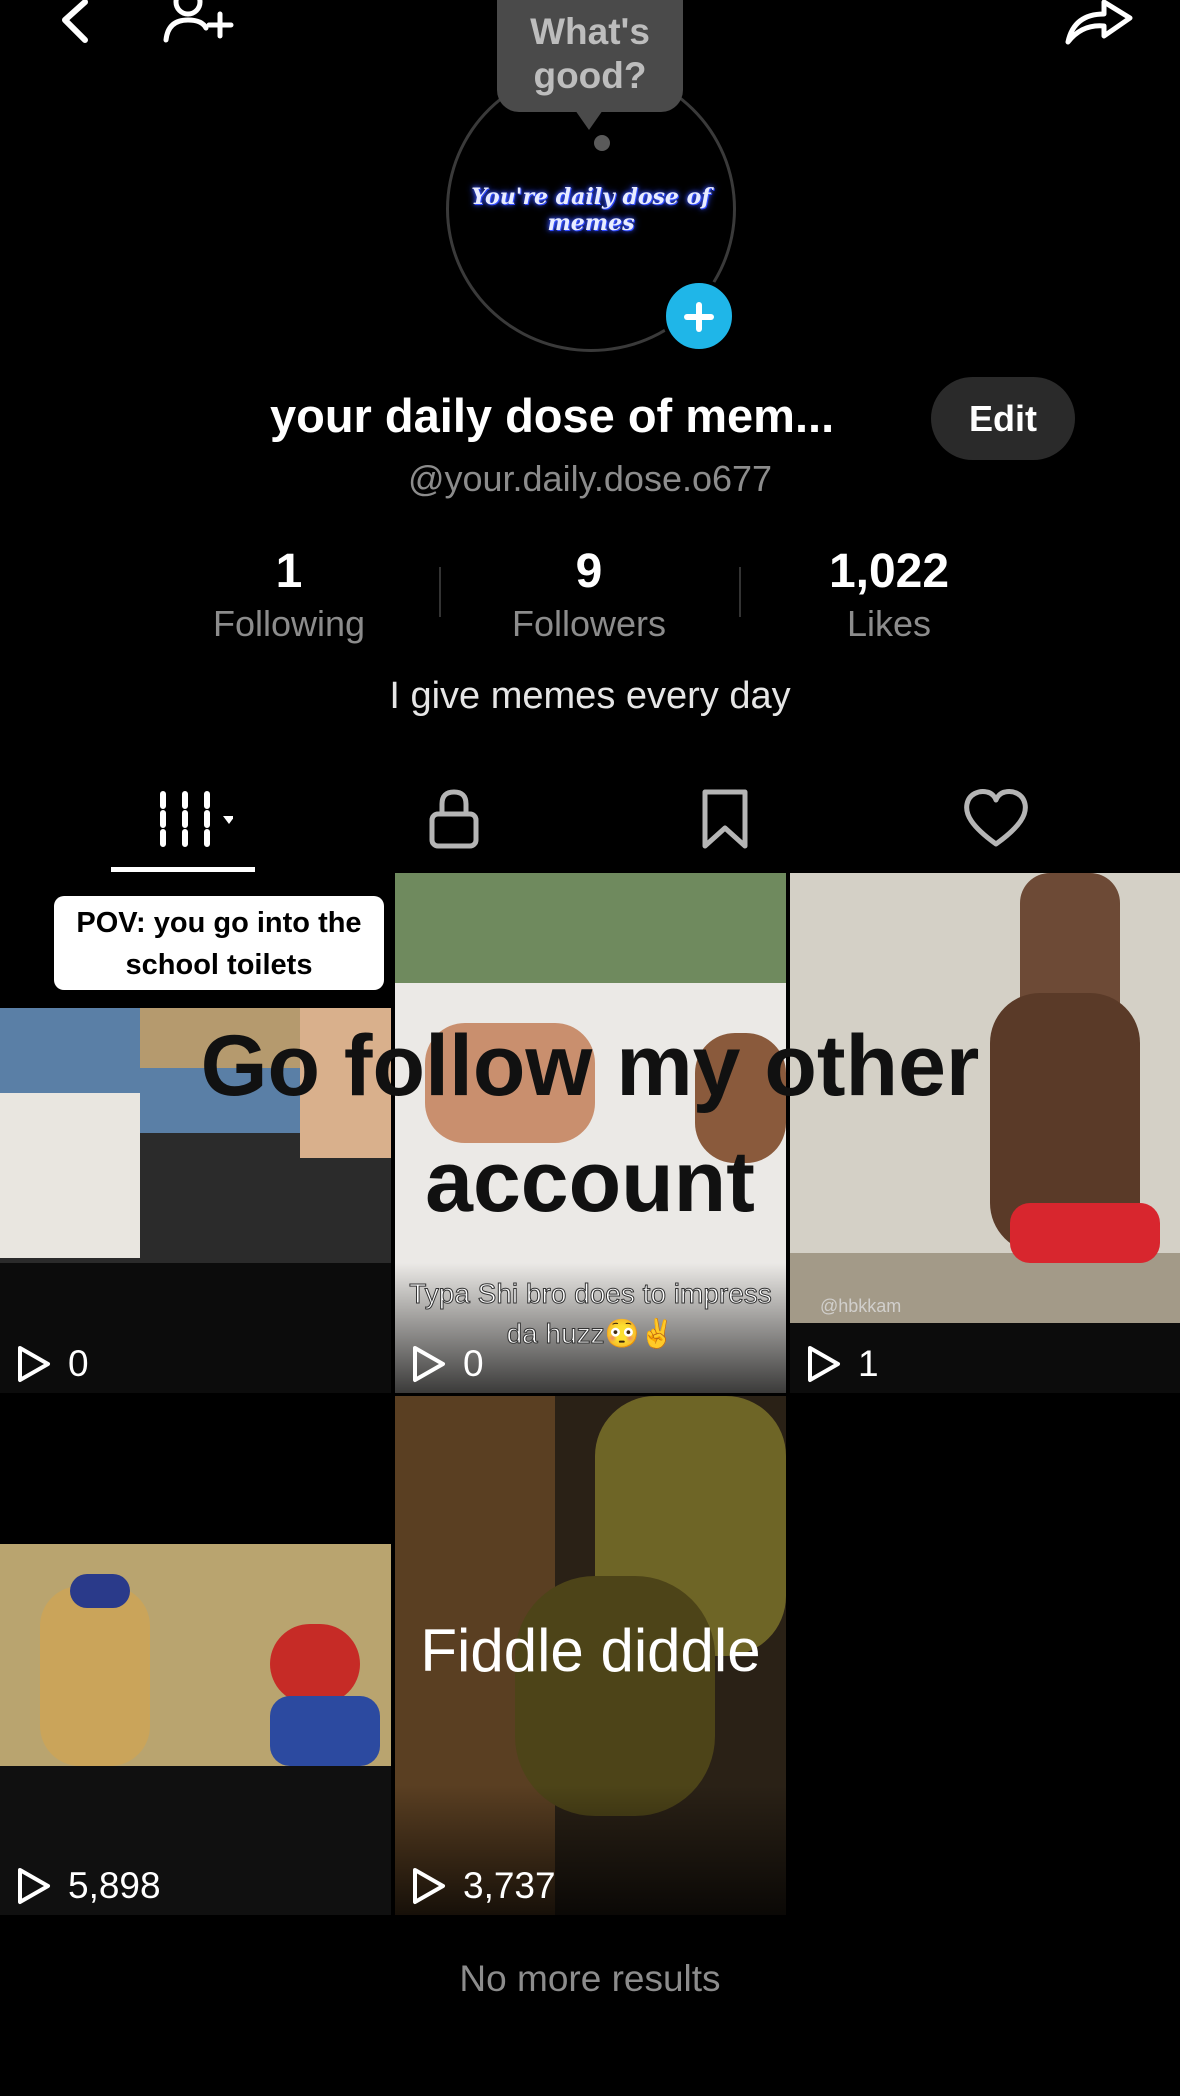 This screenshot has height=2096, width=1180. I want to click on video-tile: 5,898, so click(195, 1655).